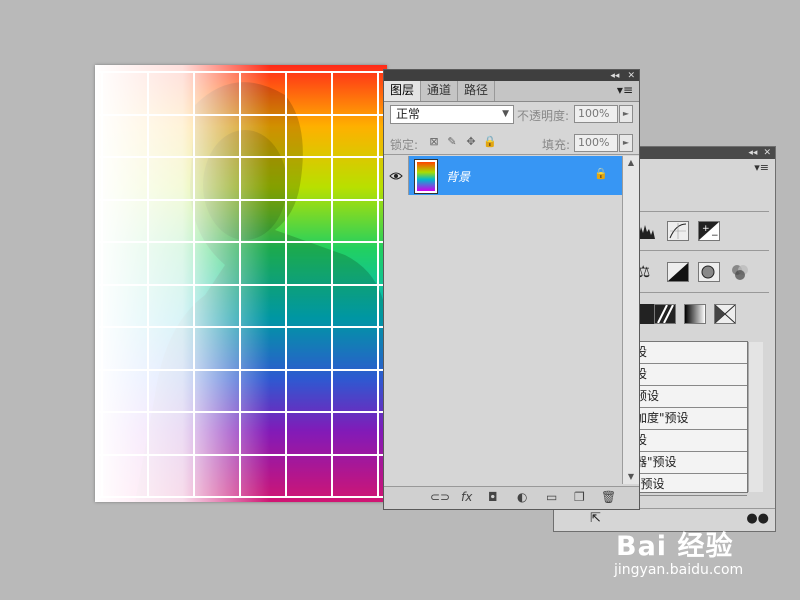 Image resolution: width=800 pixels, height=600 pixels. What do you see at coordinates (440, 497) in the screenshot?
I see `link-layers-icon: ⊂⊃` at bounding box center [440, 497].